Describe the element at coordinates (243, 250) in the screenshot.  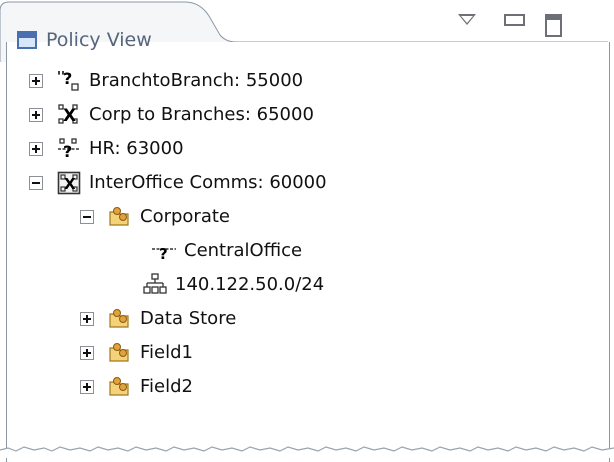
I see `gateway-label: CentralOffice` at that location.